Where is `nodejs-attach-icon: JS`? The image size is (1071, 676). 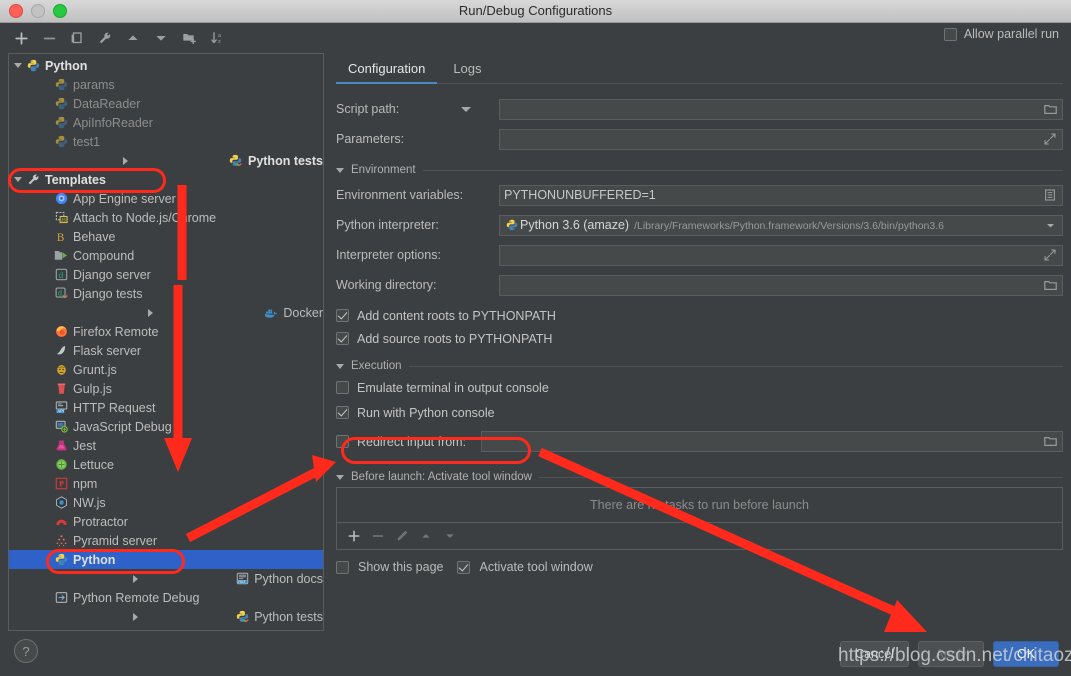 nodejs-attach-icon: JS is located at coordinates (61, 218).